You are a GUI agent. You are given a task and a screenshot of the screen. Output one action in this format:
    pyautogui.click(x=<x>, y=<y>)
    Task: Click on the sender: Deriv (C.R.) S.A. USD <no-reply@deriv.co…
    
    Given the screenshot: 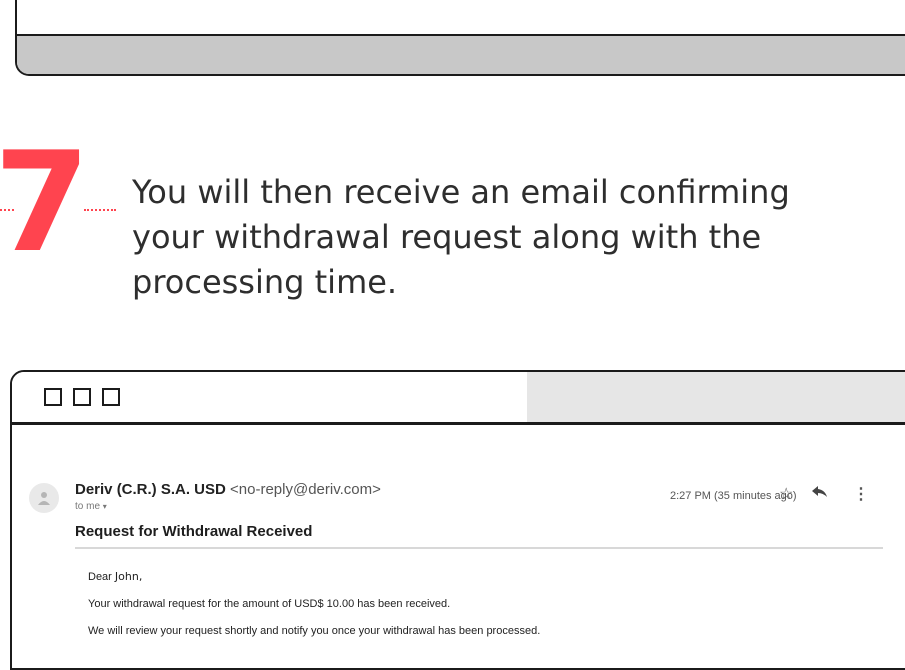 What is the action you would take?
    pyautogui.click(x=228, y=489)
    